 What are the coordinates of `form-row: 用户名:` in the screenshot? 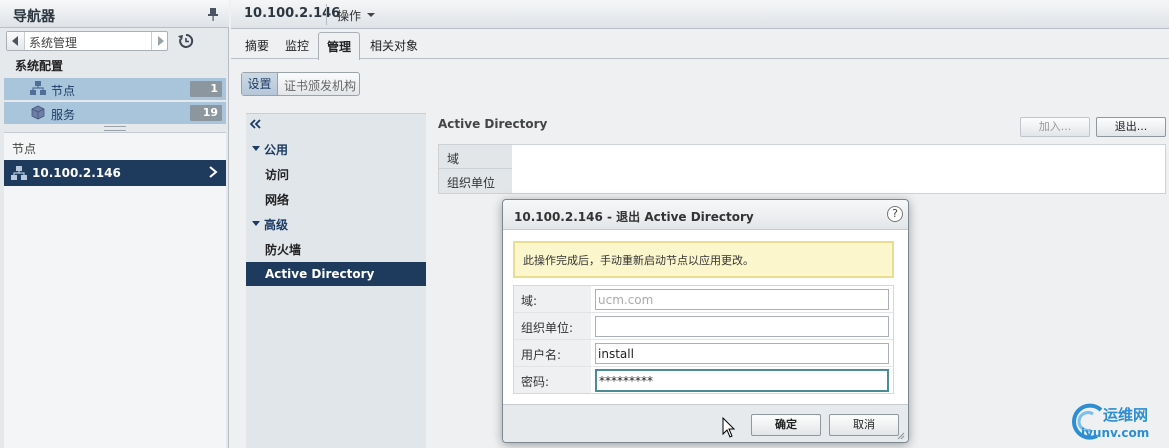 It's located at (703, 353).